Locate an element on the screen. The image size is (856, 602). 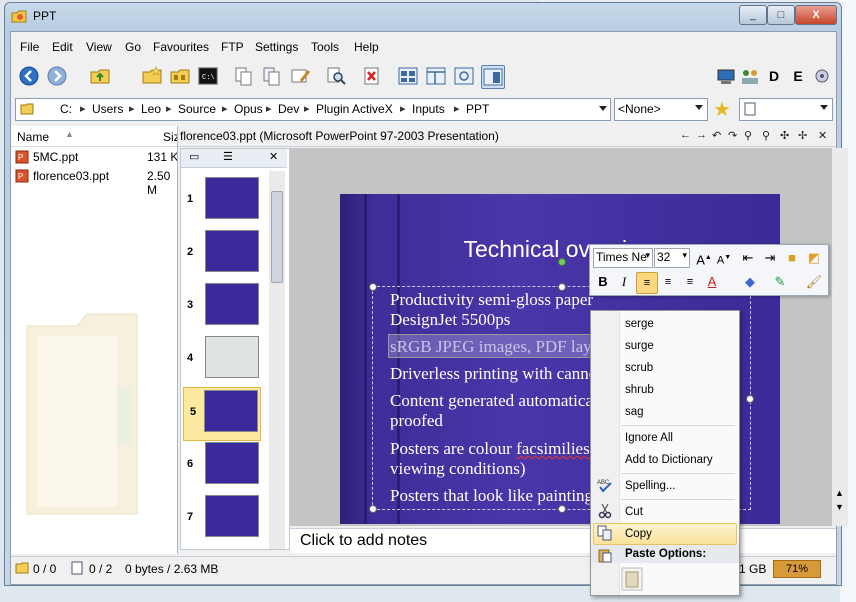
italic-button: I is located at coordinates (624, 282).